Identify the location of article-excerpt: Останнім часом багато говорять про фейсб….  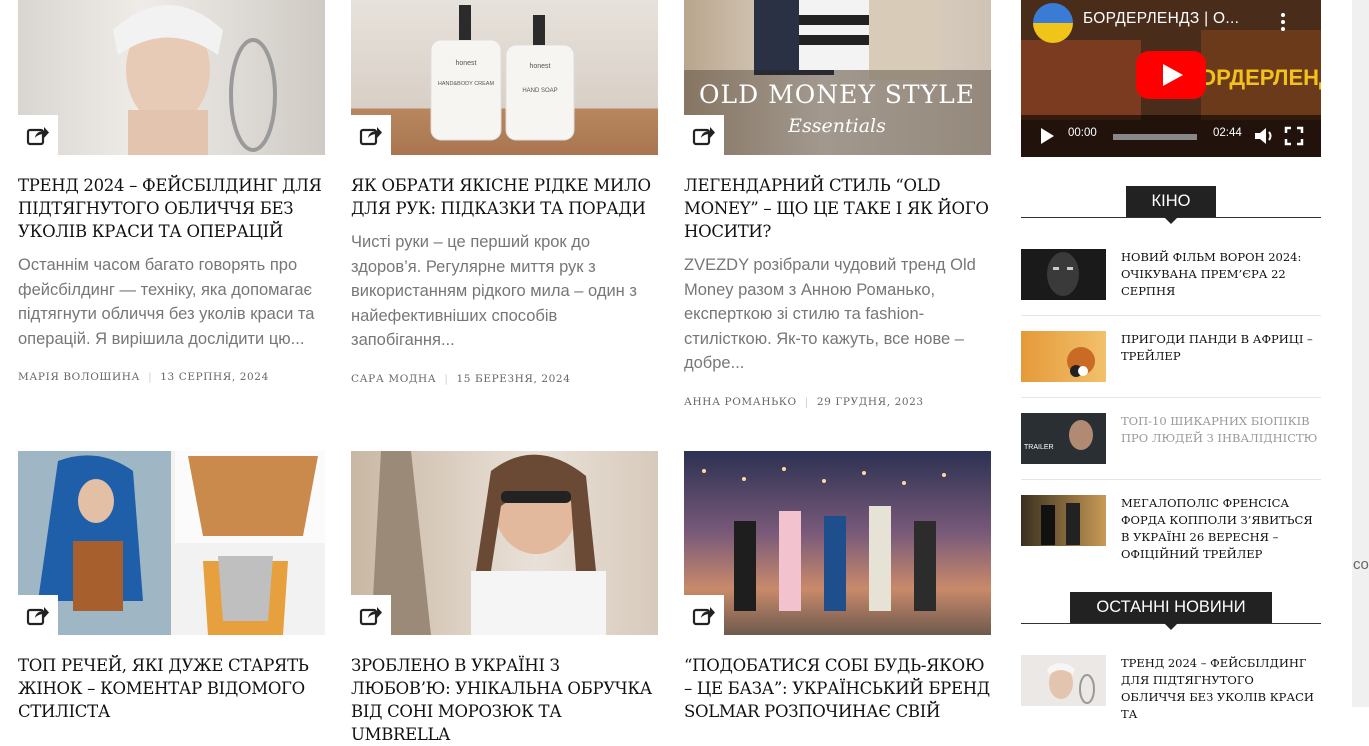
(166, 302).